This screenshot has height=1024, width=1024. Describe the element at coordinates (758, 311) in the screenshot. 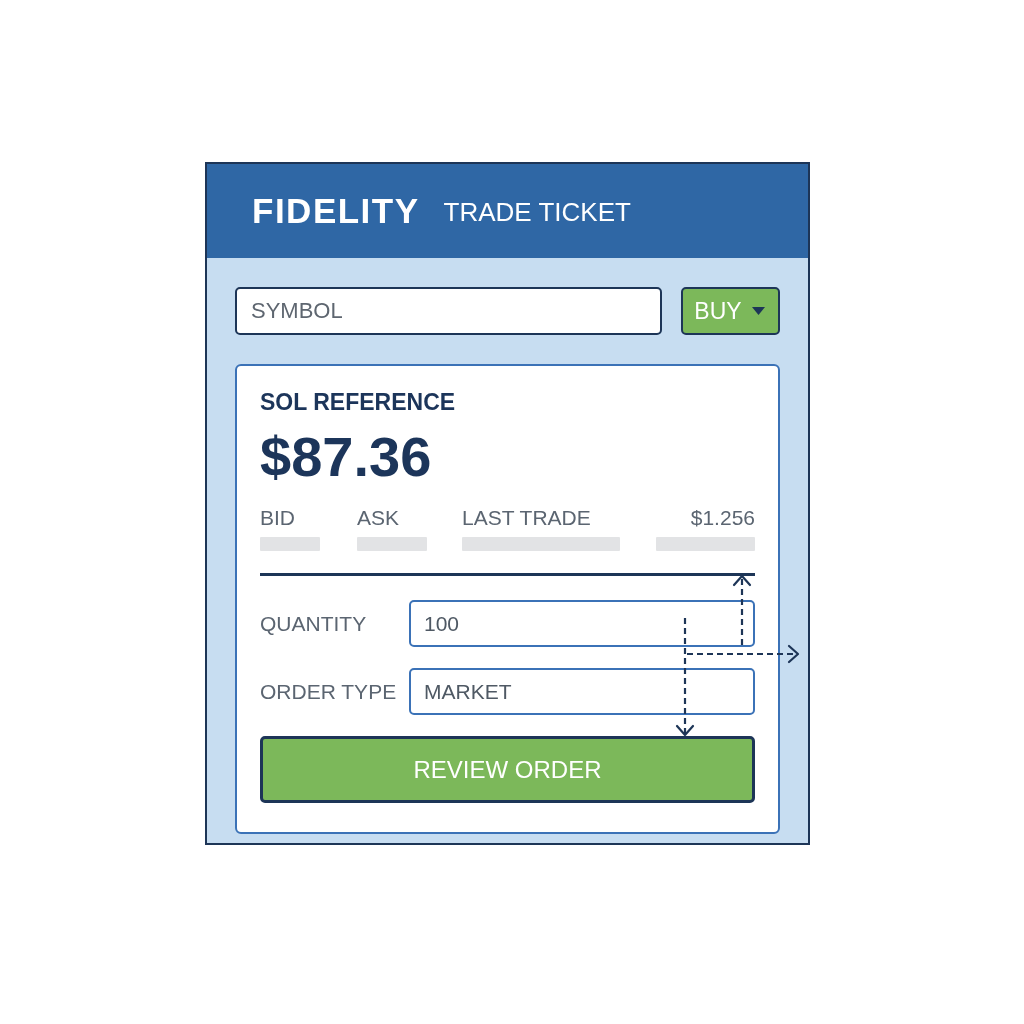

I see `caret-icon` at that location.